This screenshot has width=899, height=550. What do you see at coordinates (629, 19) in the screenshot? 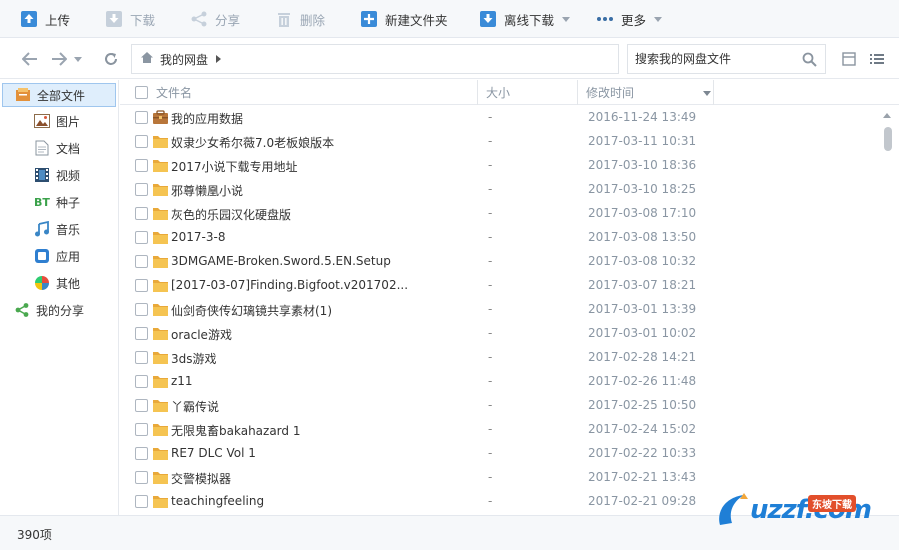
I see `more-button: 更多` at bounding box center [629, 19].